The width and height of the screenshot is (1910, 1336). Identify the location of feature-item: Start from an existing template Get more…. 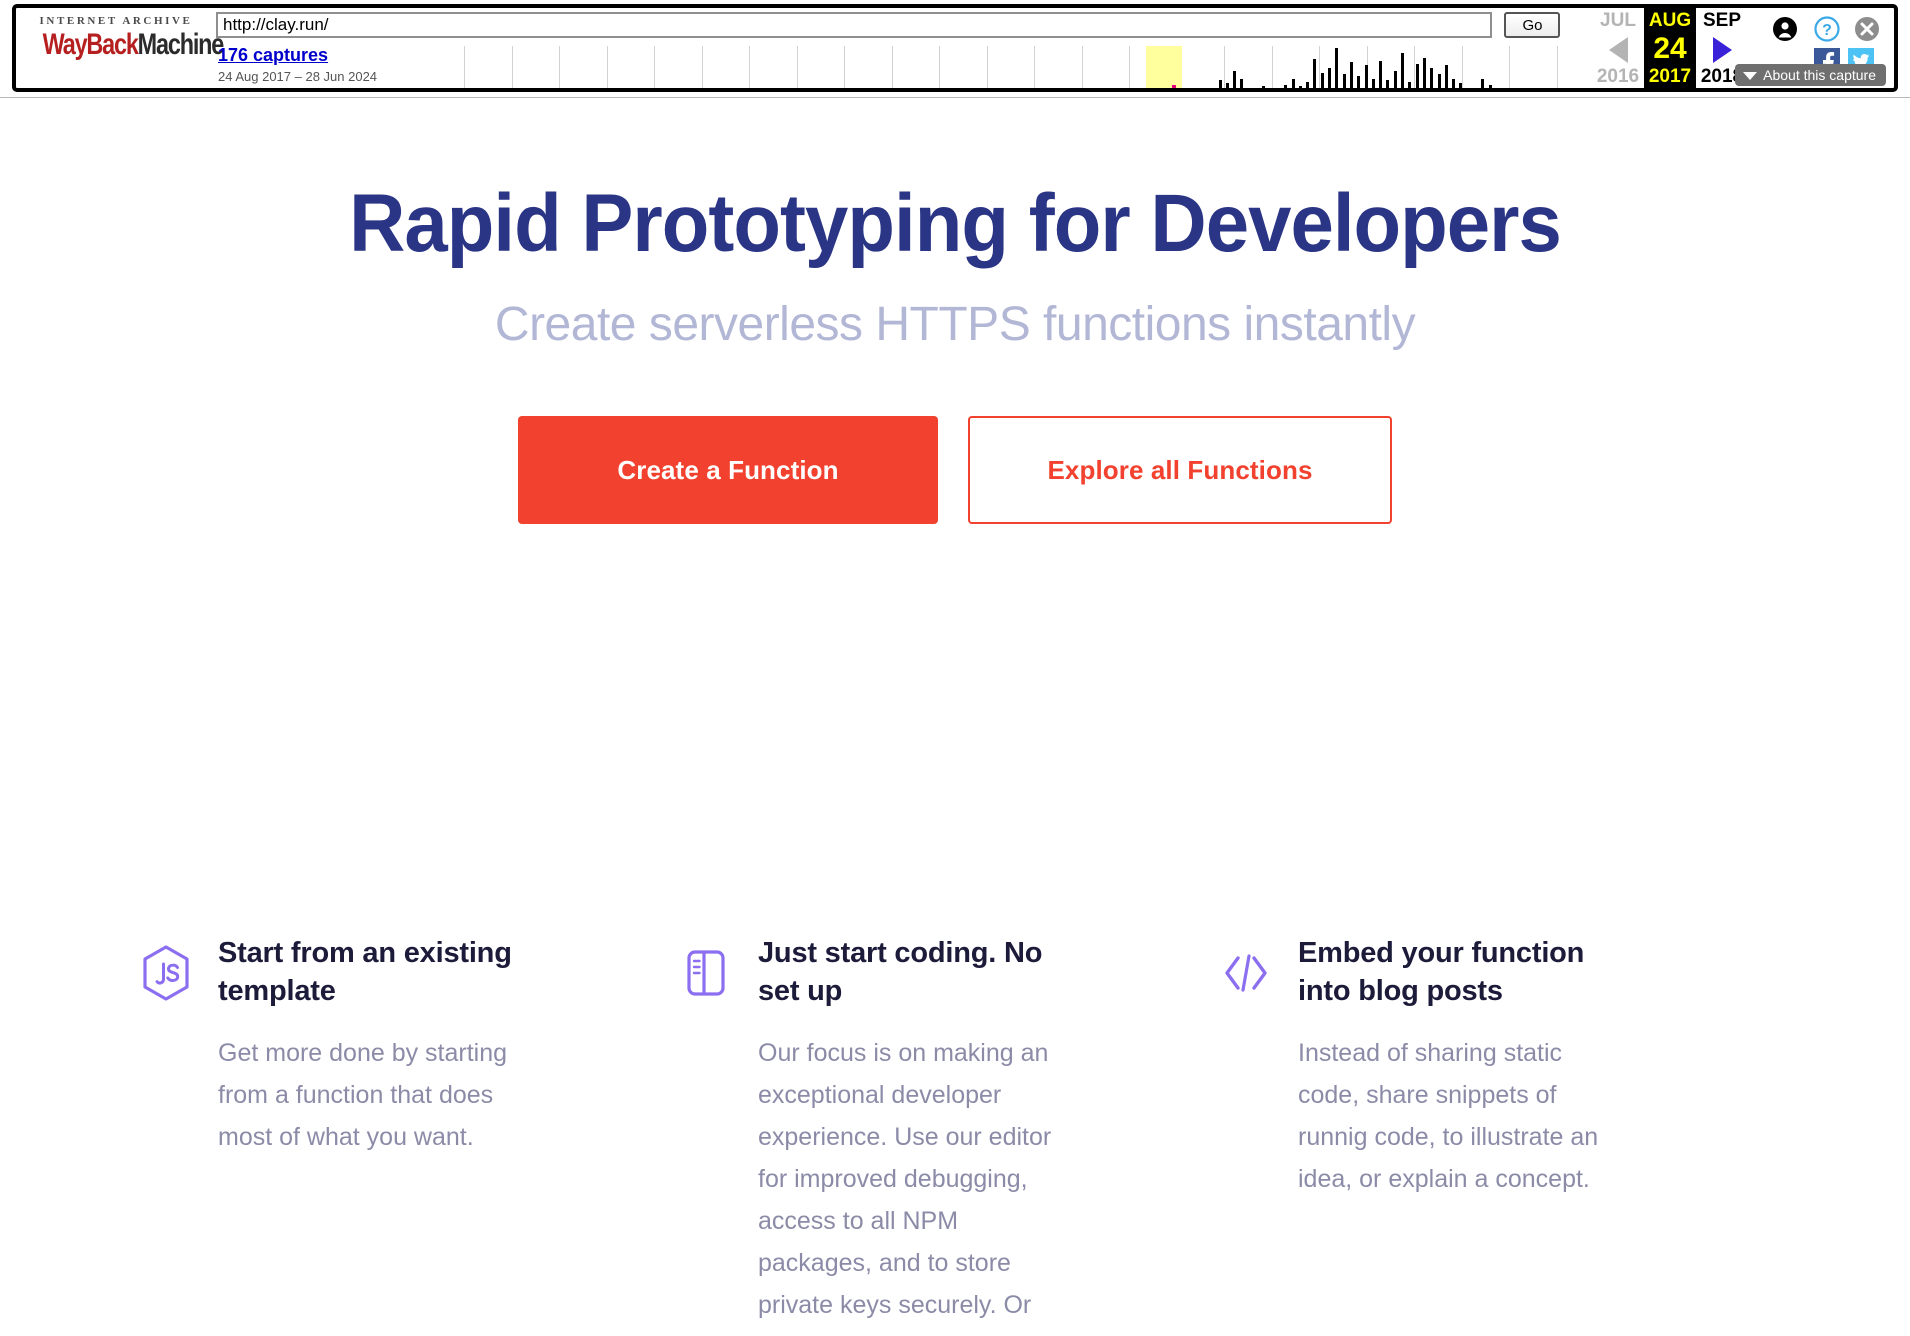
(410, 1135).